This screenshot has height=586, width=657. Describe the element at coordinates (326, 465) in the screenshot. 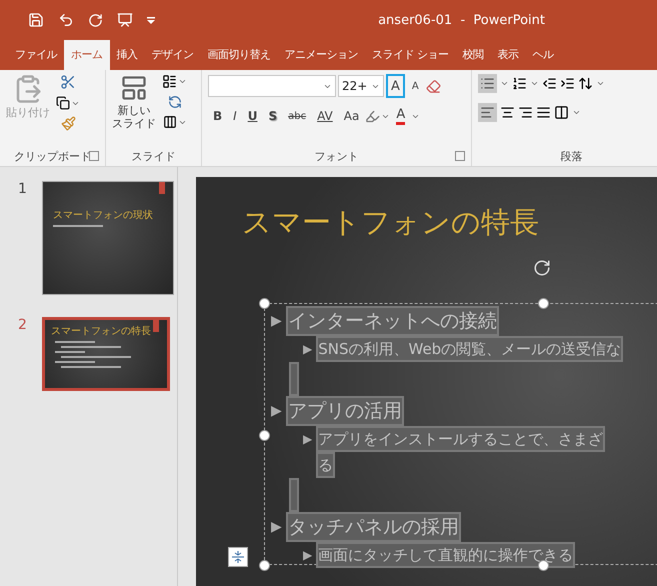

I see `bullet-text: る` at that location.